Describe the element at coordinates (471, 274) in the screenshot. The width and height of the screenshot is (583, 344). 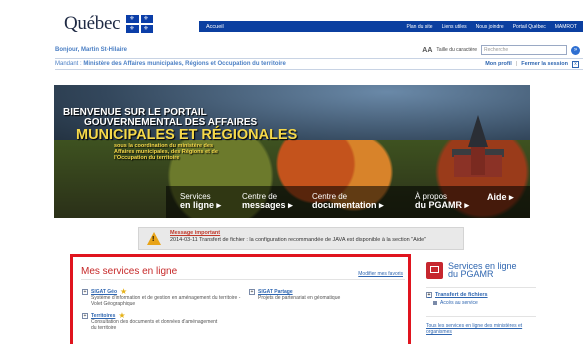
I see `sidebar-title-bottom: du PGAMR` at that location.